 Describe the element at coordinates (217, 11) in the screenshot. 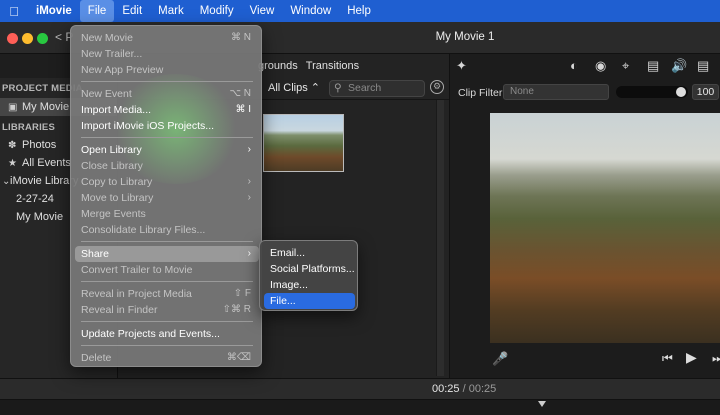

I see `menu-modify: Modify` at that location.